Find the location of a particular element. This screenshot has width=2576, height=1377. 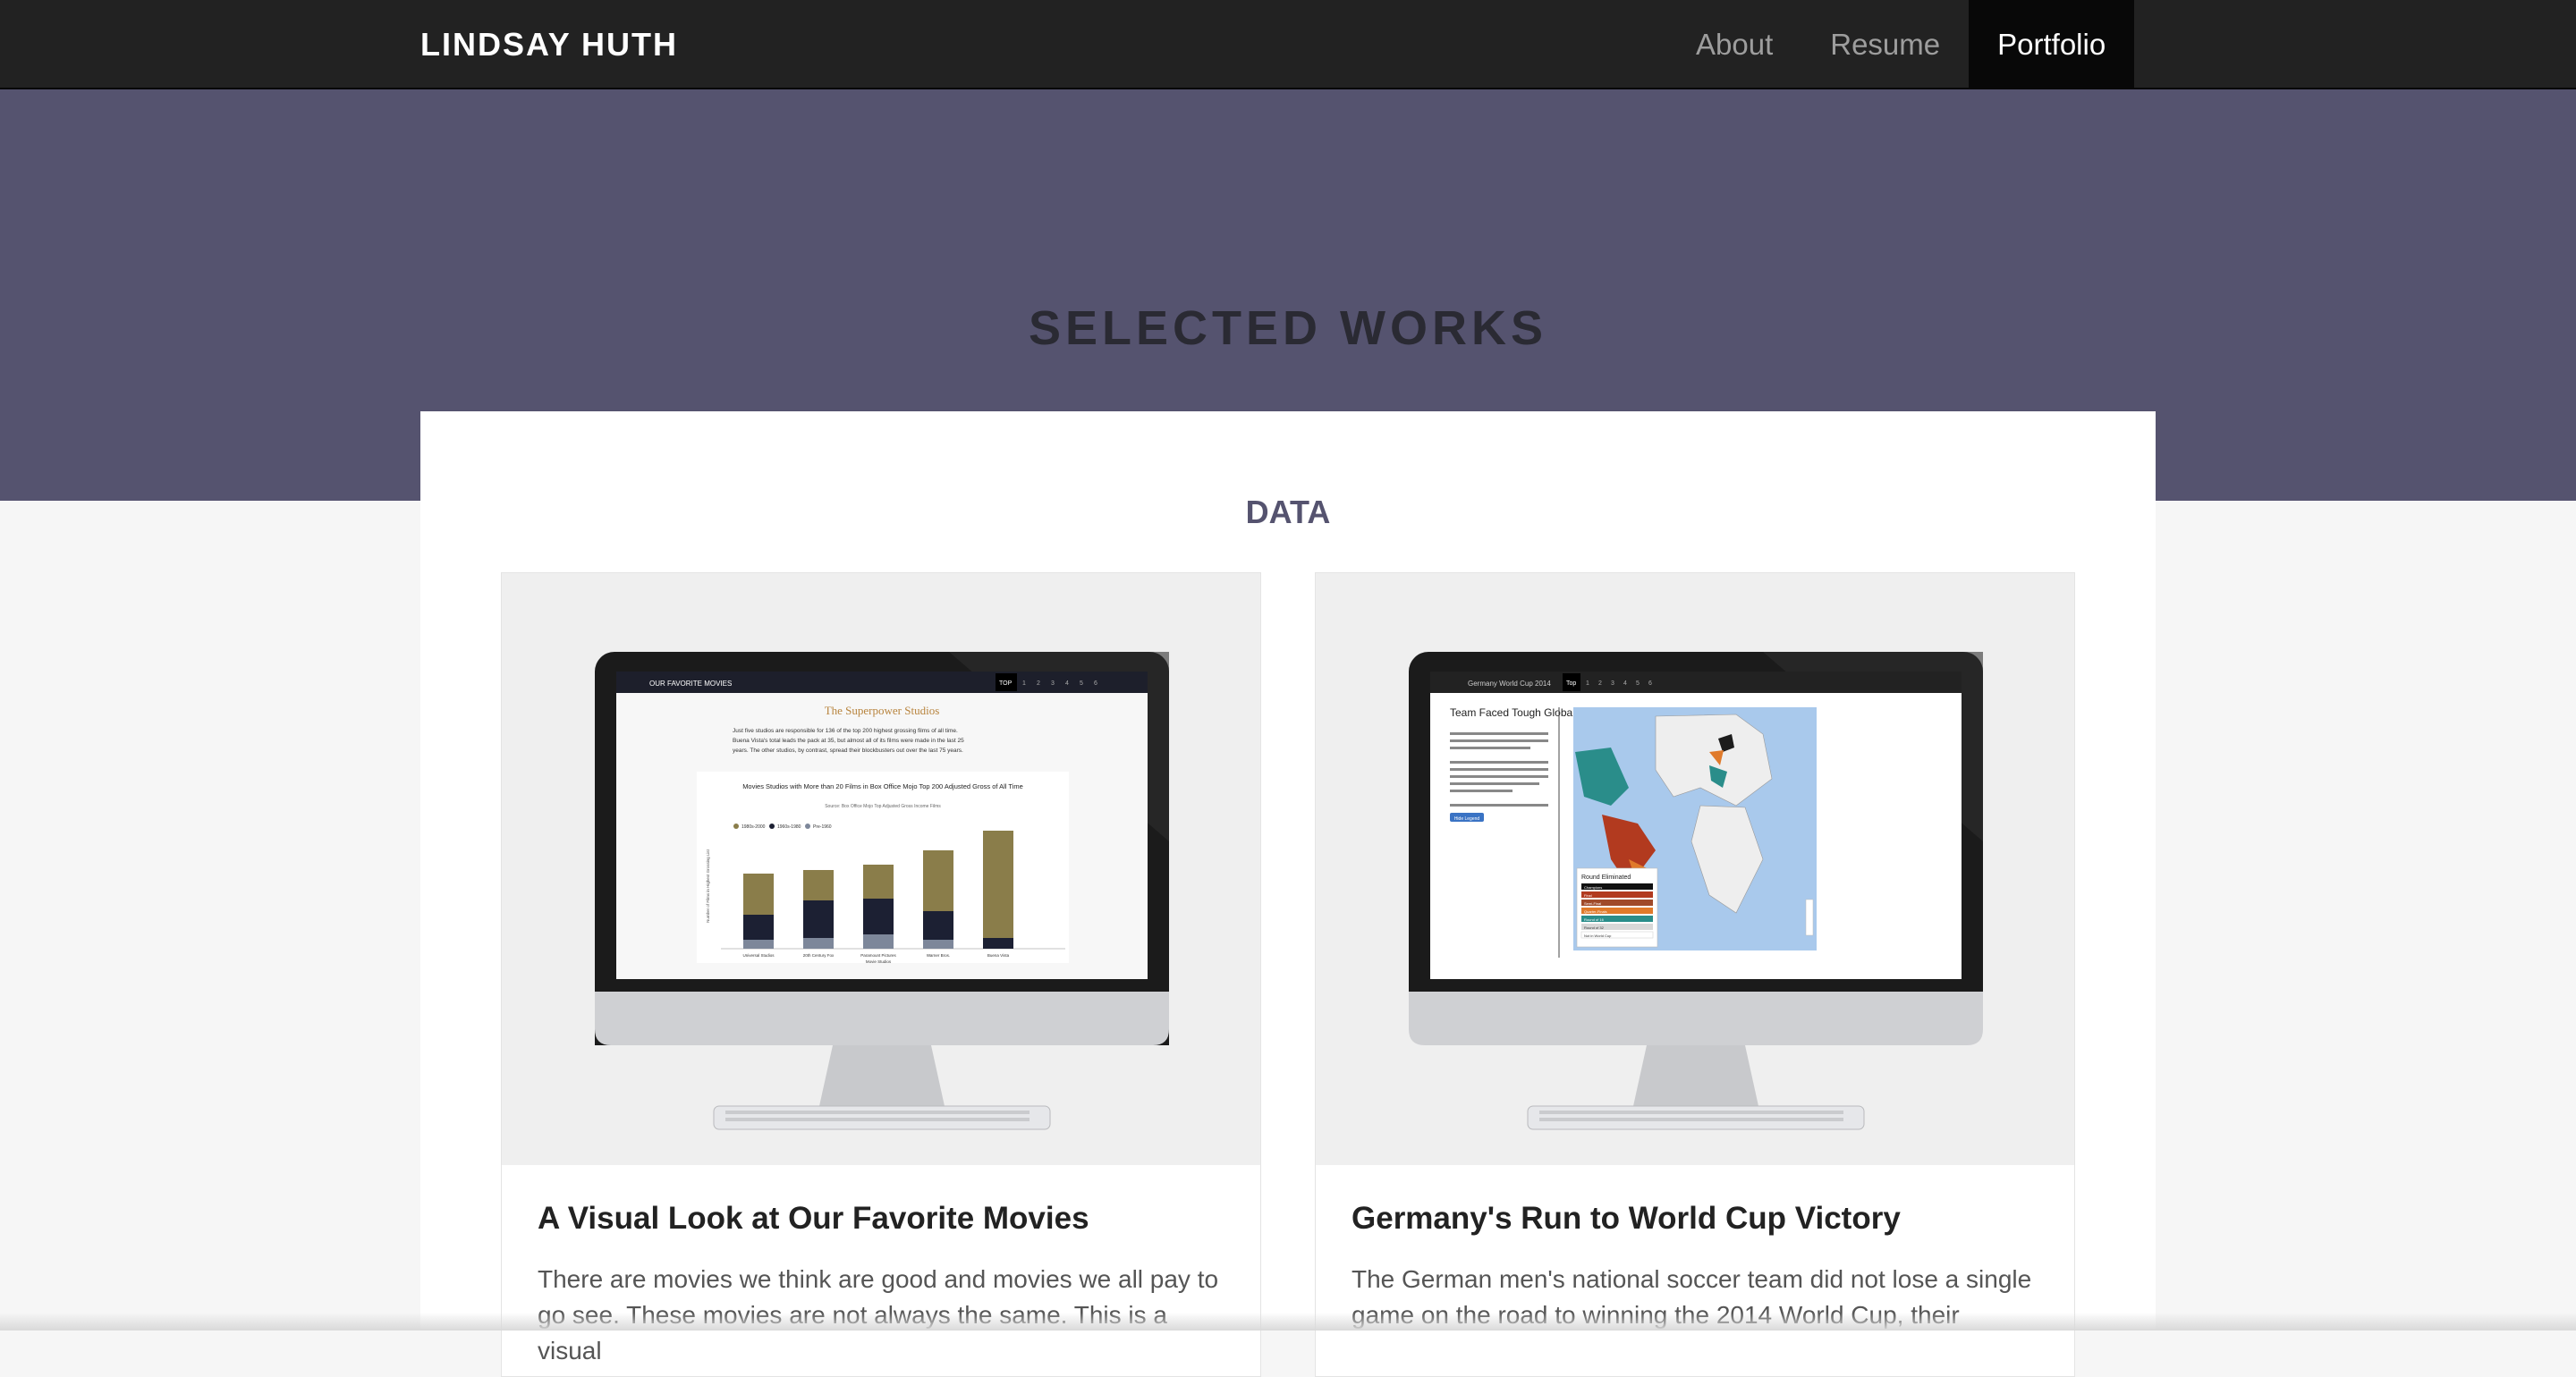

section-title: DATA is located at coordinates (1288, 512).